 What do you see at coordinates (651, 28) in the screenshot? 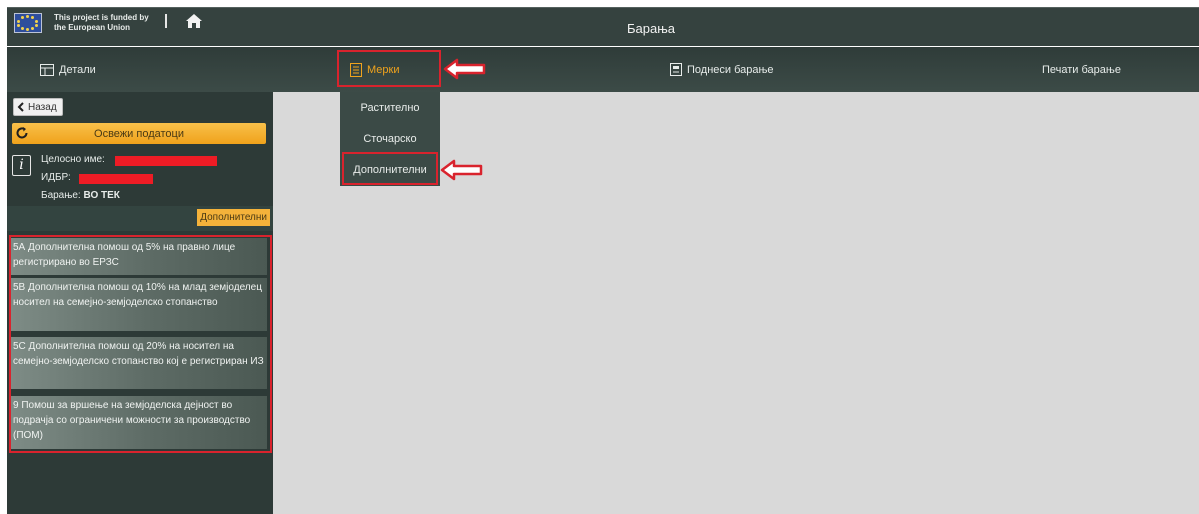
I see `page-title: Барања` at bounding box center [651, 28].